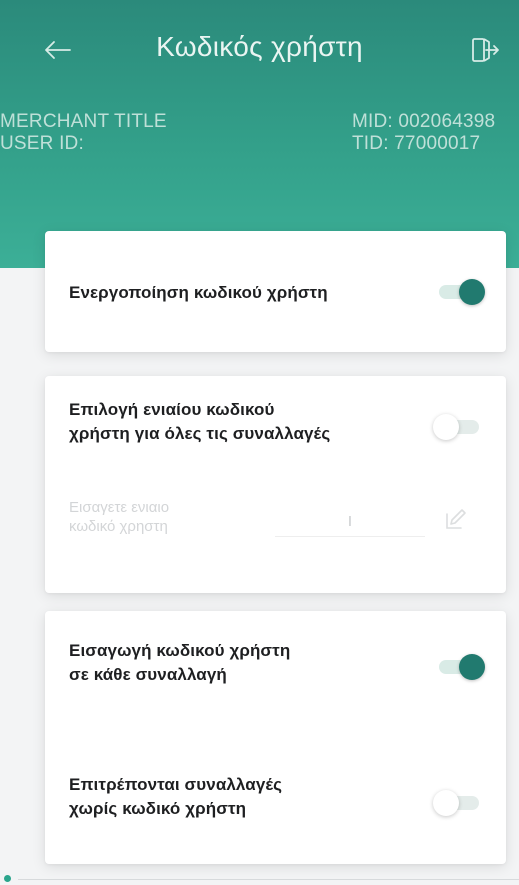 This screenshot has height=885, width=519. I want to click on each-tx-toggle, so click(459, 667).